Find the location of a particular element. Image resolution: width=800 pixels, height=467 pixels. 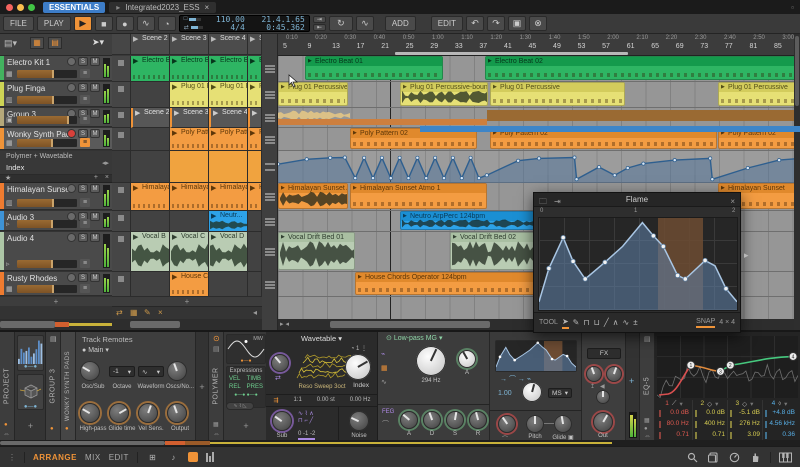

fx-width-knob is located at coordinates (603, 397).